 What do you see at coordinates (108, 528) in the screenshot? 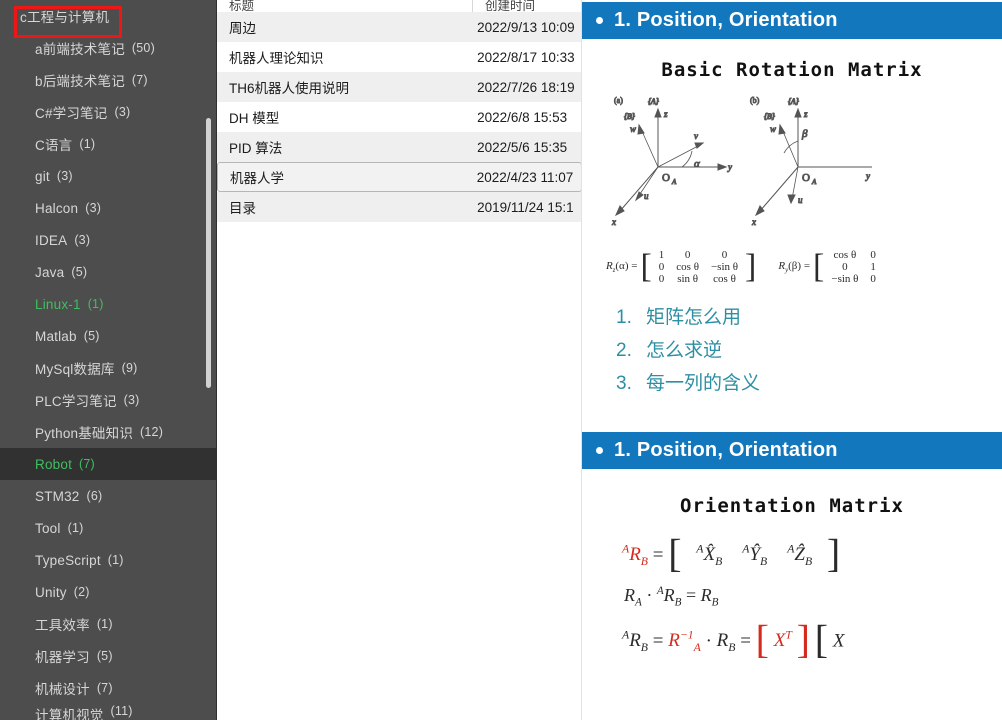
I see `sidebar-item-16: Tool (1)` at bounding box center [108, 528].